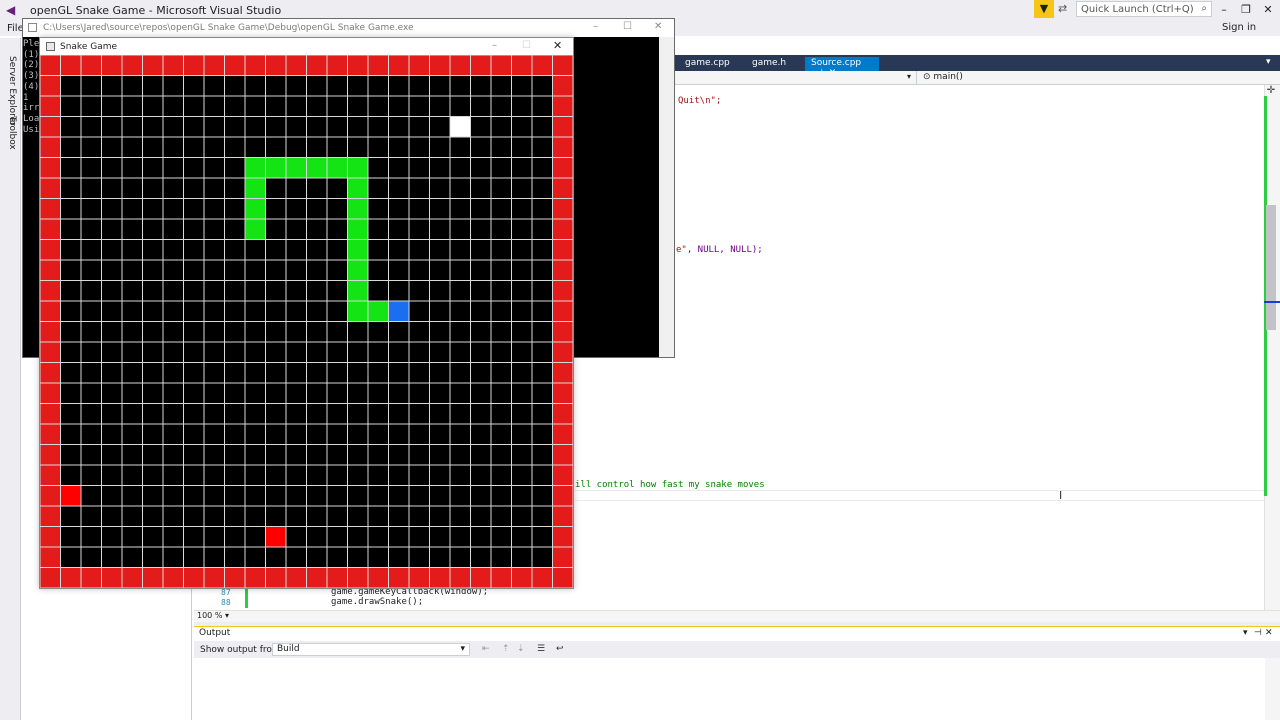  What do you see at coordinates (1246, 10) in the screenshot?
I see `restore-button: ❐` at bounding box center [1246, 10].